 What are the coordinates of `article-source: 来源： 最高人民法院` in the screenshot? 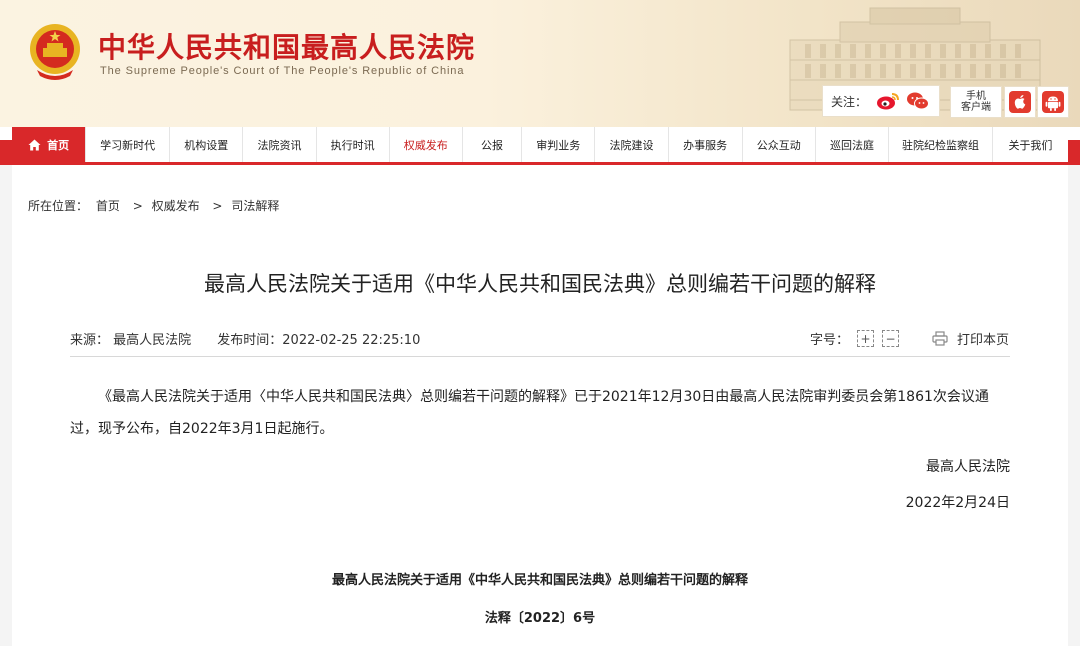 It's located at (131, 340).